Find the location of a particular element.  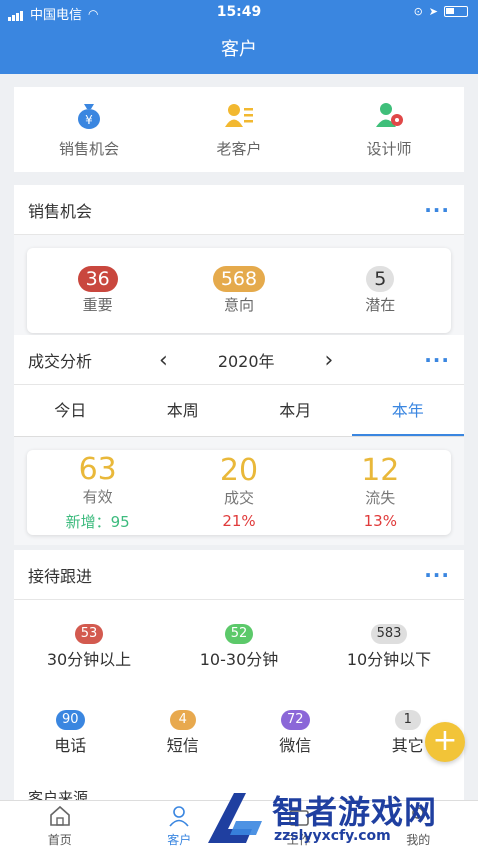

followup-10-30min: 52 10-30分钟 is located at coordinates (239, 646).